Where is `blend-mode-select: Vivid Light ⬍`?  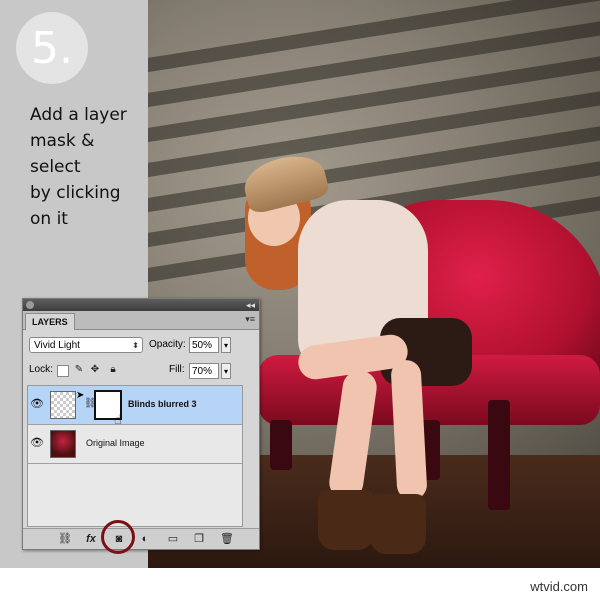
blend-mode-select: Vivid Light ⬍ is located at coordinates (86, 345).